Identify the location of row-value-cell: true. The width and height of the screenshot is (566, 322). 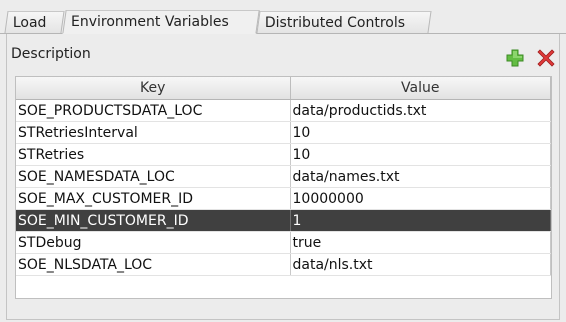
(420, 242).